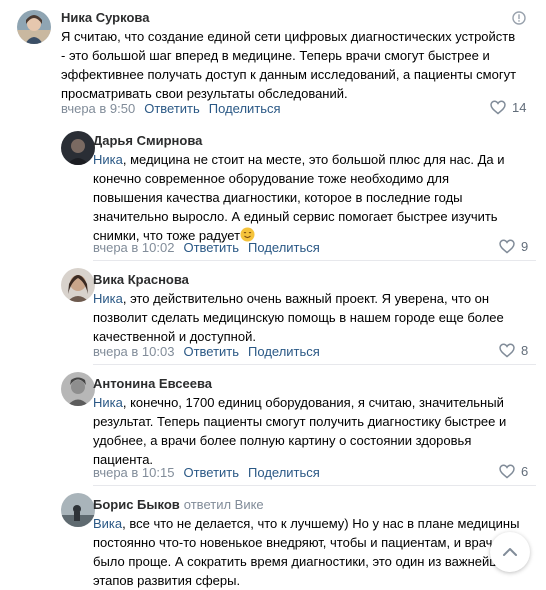  I want to click on mention-link: Вика, so click(107, 523).